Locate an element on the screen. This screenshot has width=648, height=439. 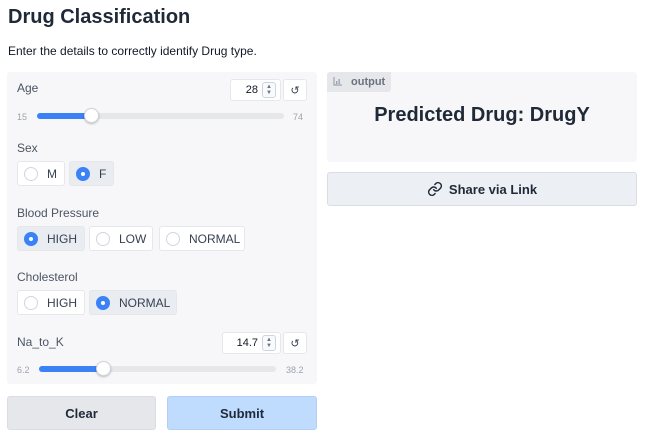
cholesterol-option-normal: NORMAL is located at coordinates (133, 302).